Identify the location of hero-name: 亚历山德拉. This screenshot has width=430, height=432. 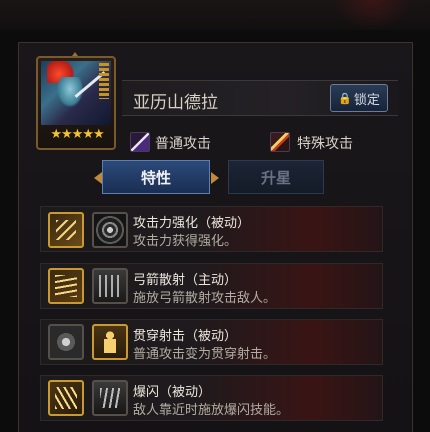
(175, 103).